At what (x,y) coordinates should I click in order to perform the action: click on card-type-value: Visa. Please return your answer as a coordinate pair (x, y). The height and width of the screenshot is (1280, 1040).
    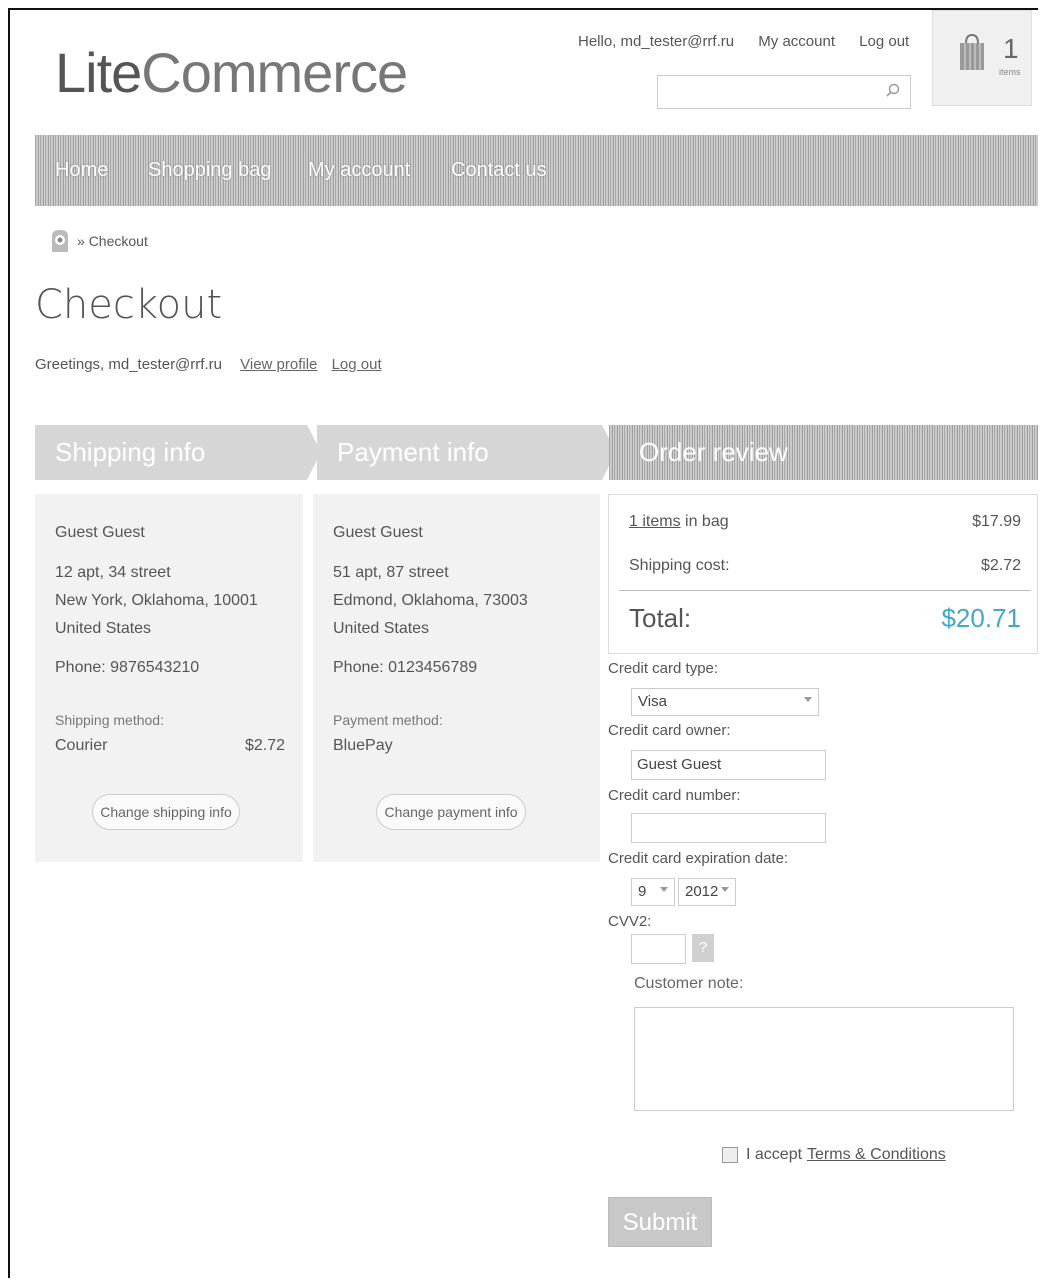
    Looking at the image, I should click on (652, 701).